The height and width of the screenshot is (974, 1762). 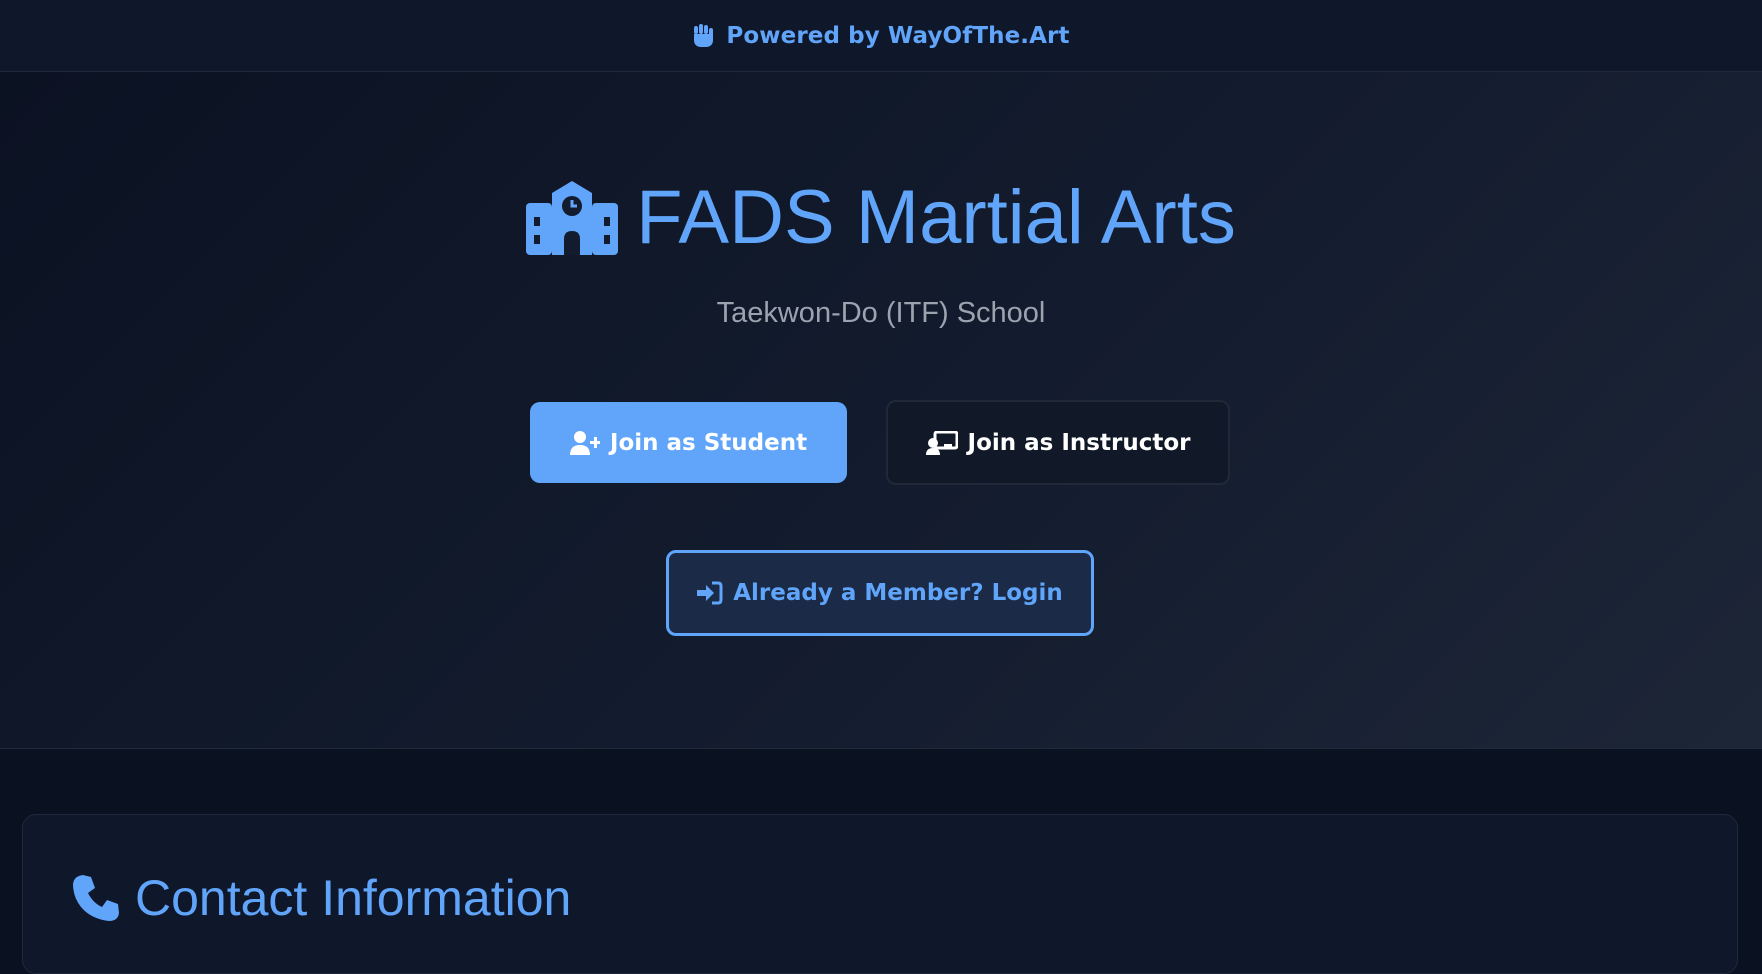 I want to click on contact-title-row: Contact Information, so click(x=321, y=898).